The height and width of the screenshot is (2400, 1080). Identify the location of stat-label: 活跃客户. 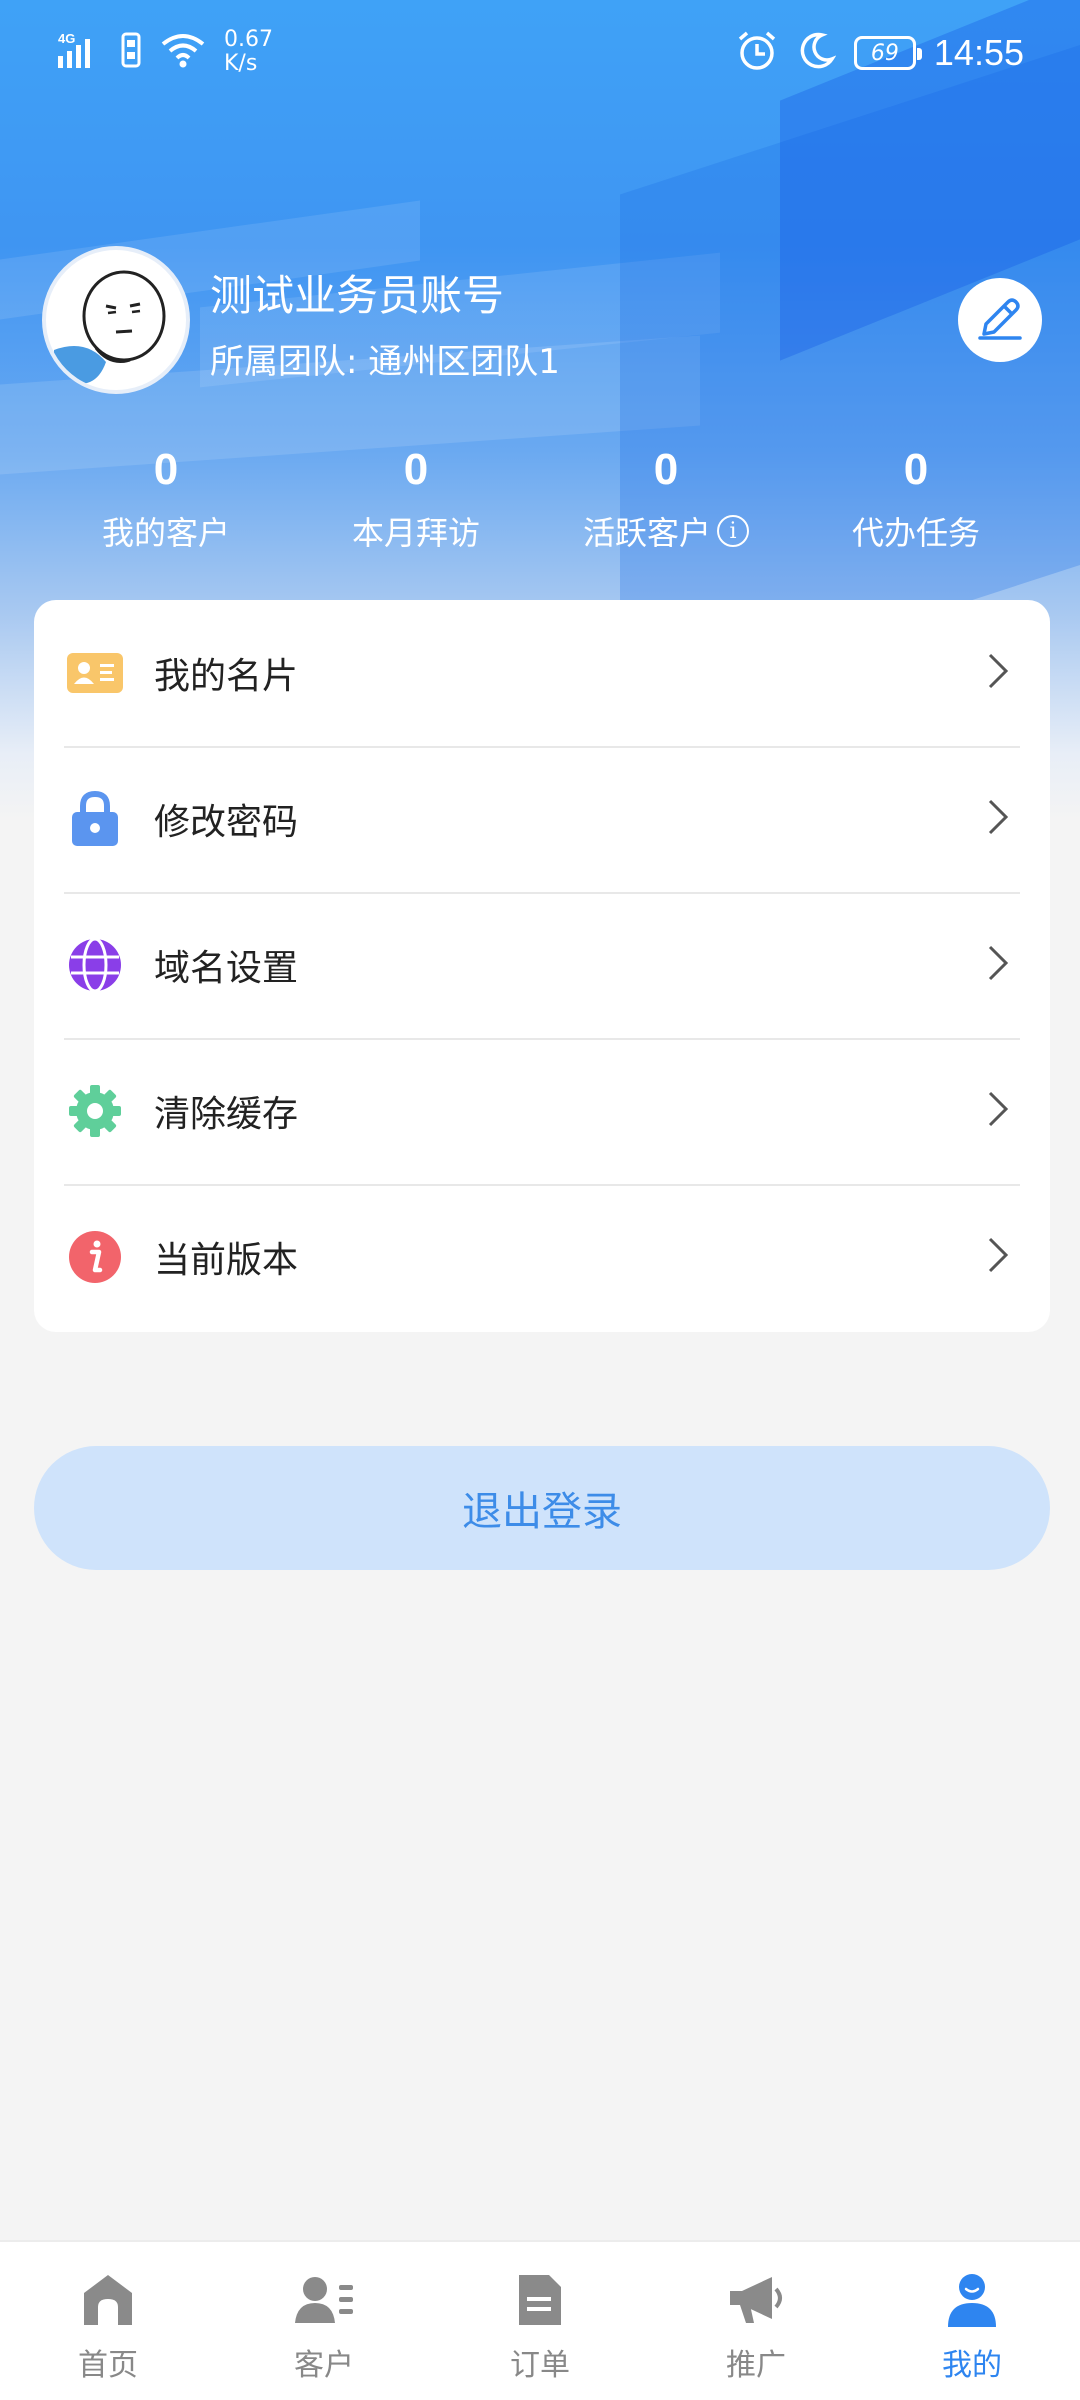
(646, 533).